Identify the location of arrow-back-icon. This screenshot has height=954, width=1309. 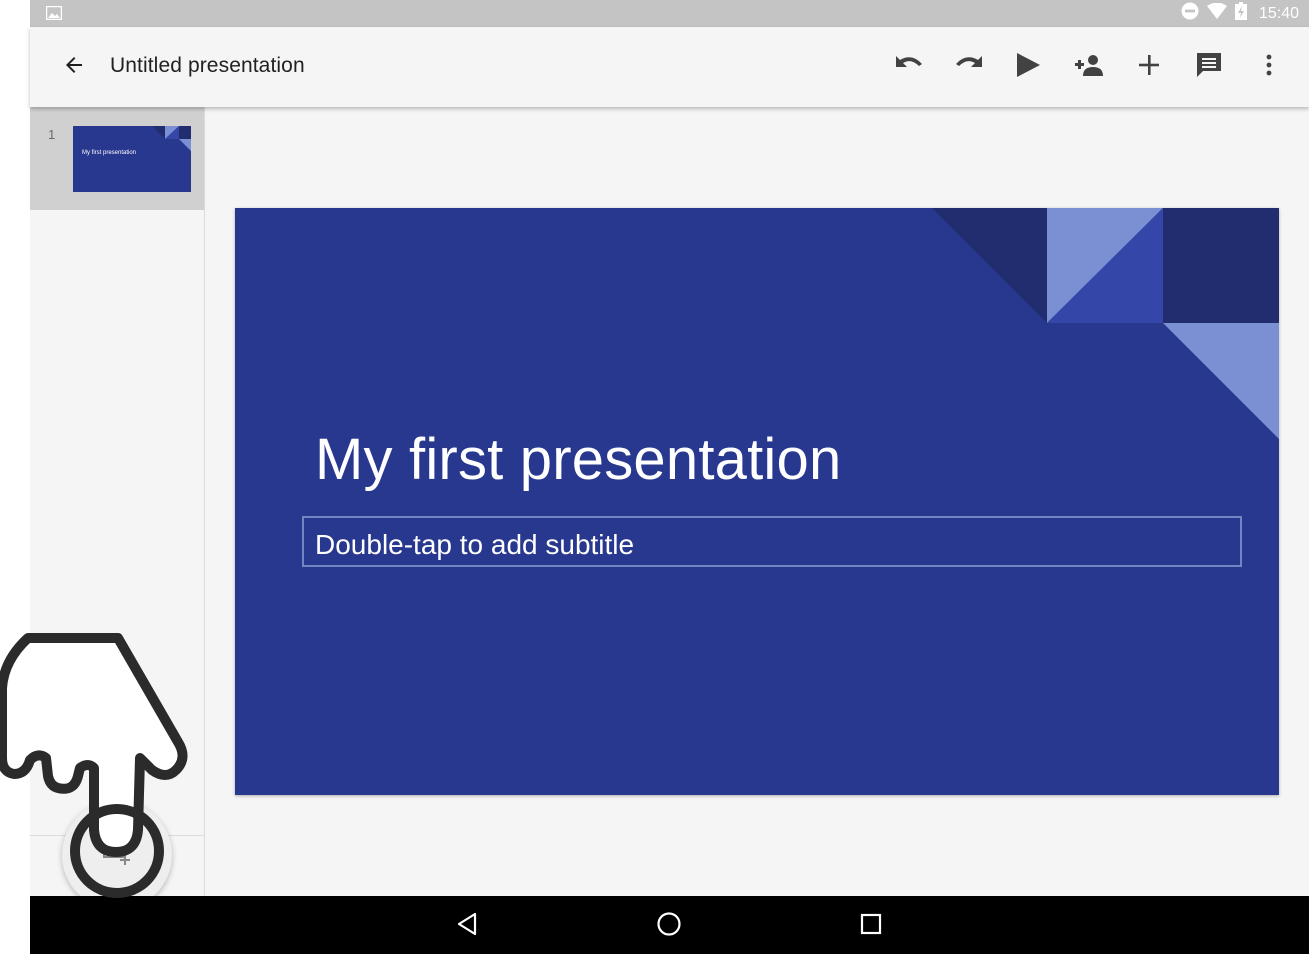
(74, 67).